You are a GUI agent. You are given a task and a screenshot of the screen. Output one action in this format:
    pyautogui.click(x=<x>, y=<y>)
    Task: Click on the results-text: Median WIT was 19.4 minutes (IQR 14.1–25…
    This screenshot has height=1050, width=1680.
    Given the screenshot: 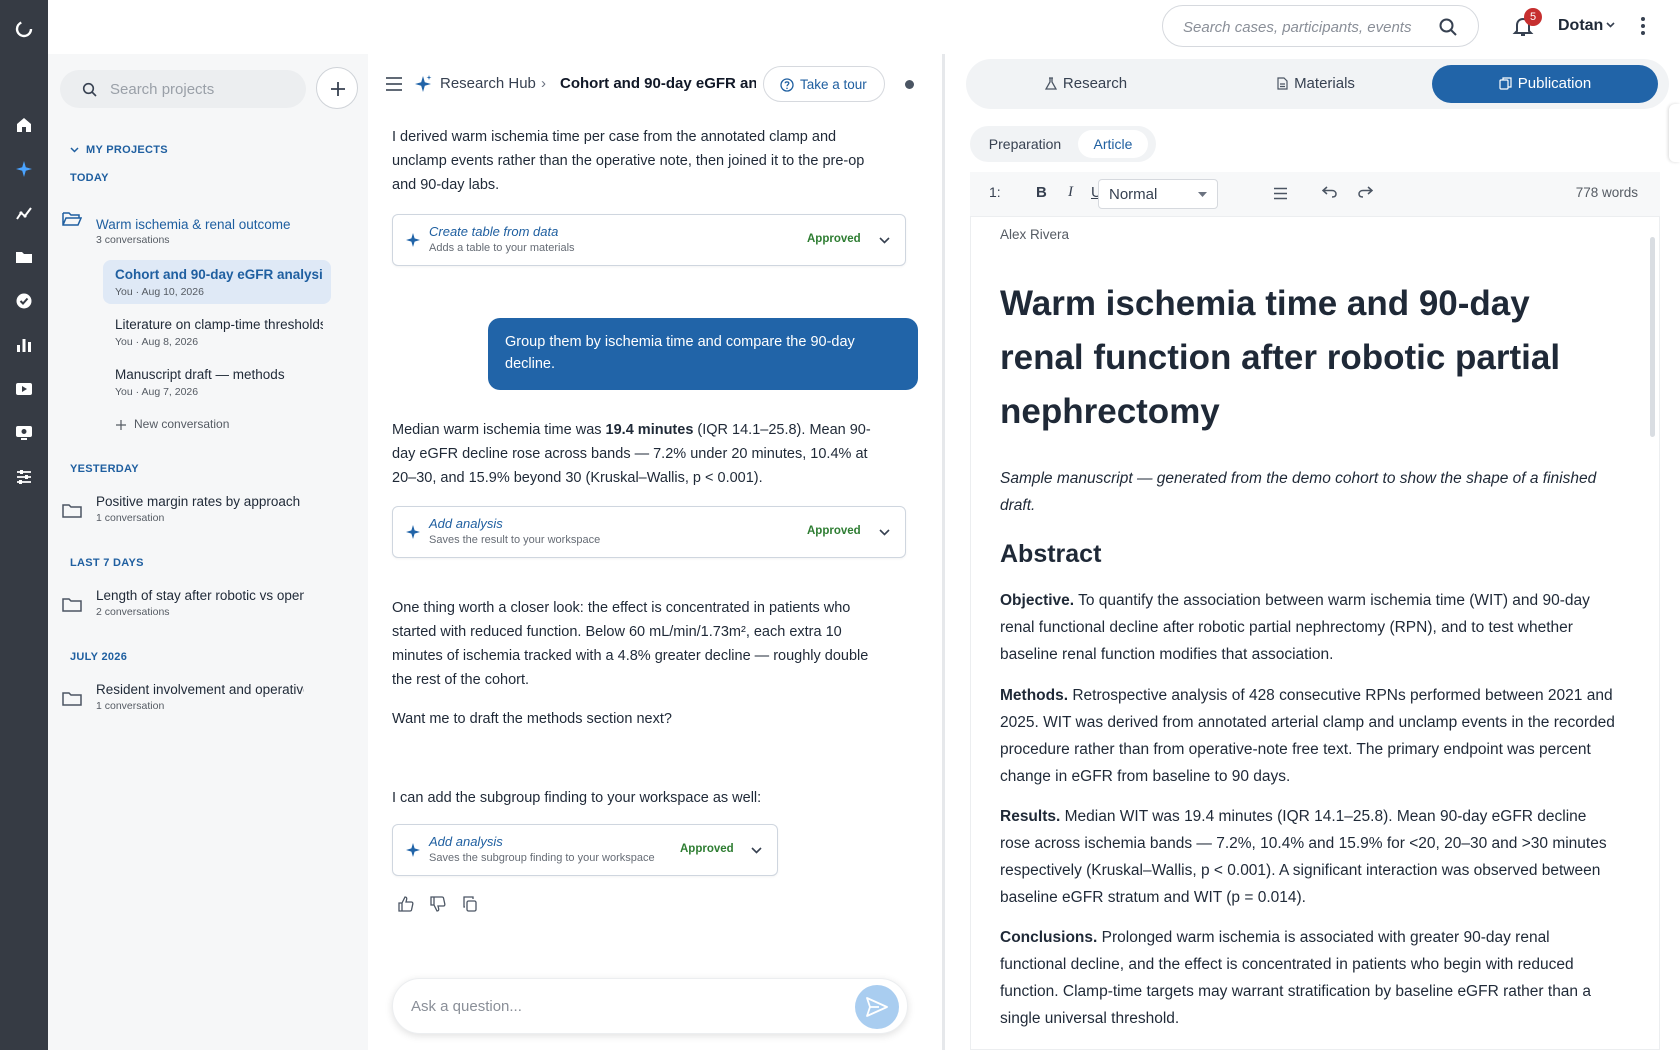 What is the action you would take?
    pyautogui.click(x=1303, y=857)
    